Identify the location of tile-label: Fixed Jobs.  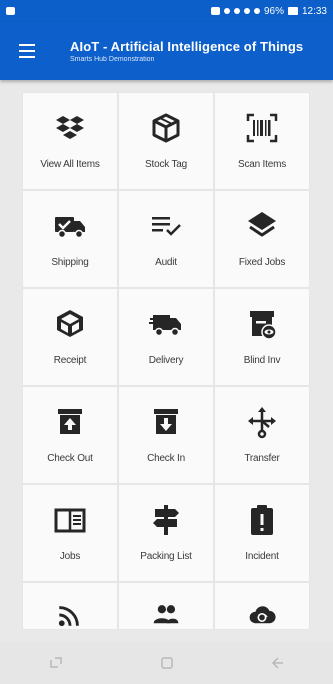
(262, 262).